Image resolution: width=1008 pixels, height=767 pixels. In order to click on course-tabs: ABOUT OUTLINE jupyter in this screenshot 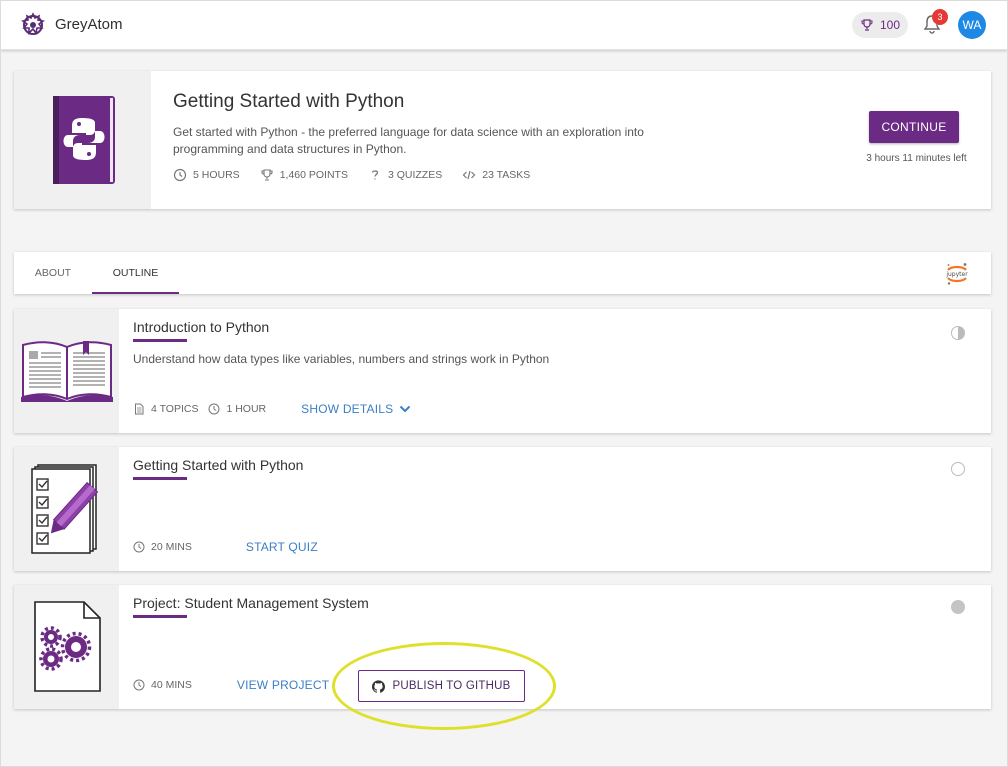, I will do `click(502, 273)`.